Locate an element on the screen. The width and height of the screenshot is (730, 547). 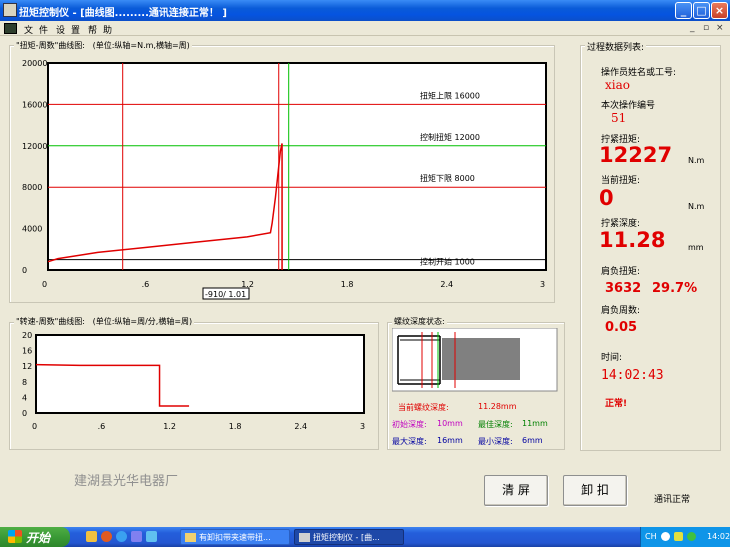
cursor-readout: -910/ 1.01 is located at coordinates (225, 294).